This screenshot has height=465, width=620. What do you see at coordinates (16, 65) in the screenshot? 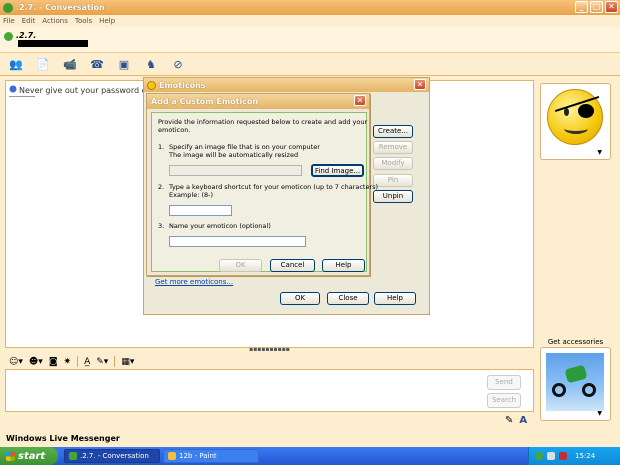
I see `invite-contact-icon: 👥` at bounding box center [16, 65].